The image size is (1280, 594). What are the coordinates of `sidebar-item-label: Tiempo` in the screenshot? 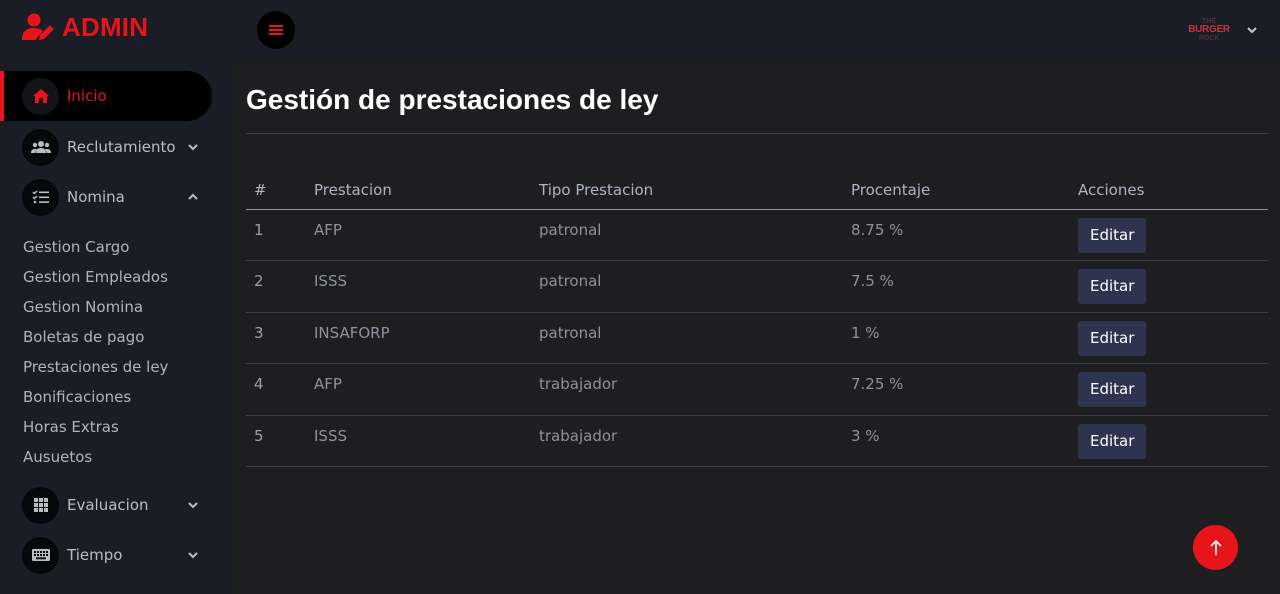 It's located at (95, 555).